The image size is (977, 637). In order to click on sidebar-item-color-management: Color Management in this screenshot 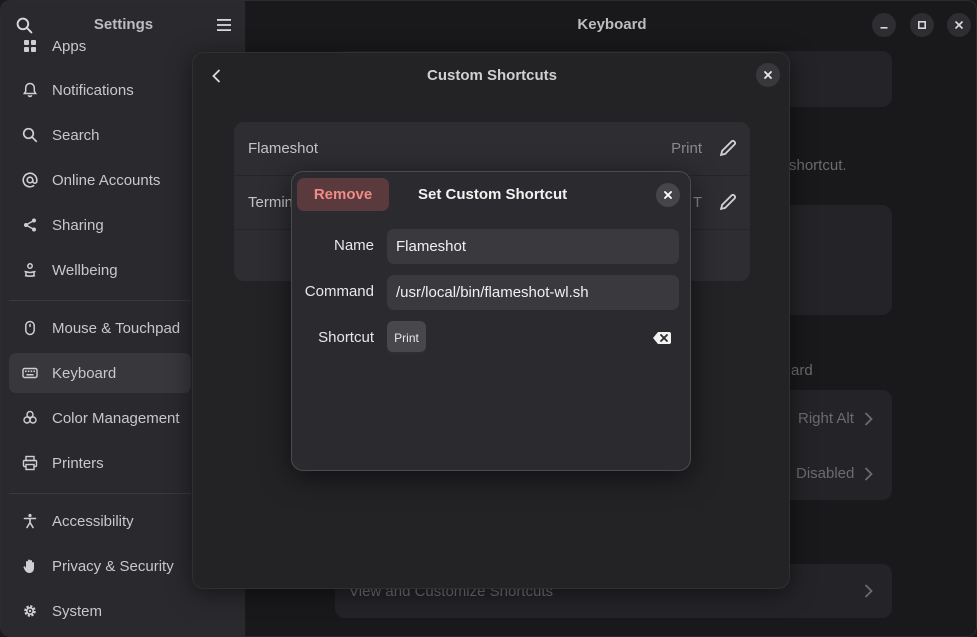, I will do `click(100, 418)`.